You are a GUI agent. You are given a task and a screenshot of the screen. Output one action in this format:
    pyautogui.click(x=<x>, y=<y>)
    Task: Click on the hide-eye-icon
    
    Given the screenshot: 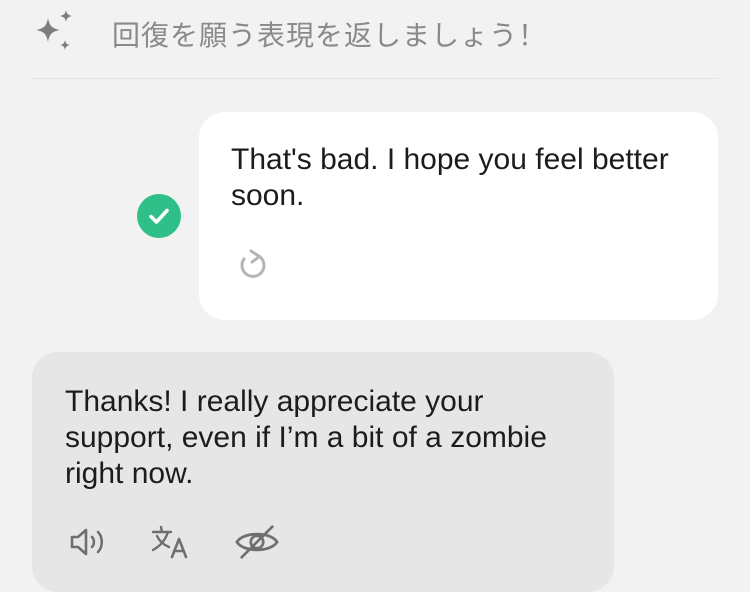 What is the action you would take?
    pyautogui.click(x=257, y=542)
    